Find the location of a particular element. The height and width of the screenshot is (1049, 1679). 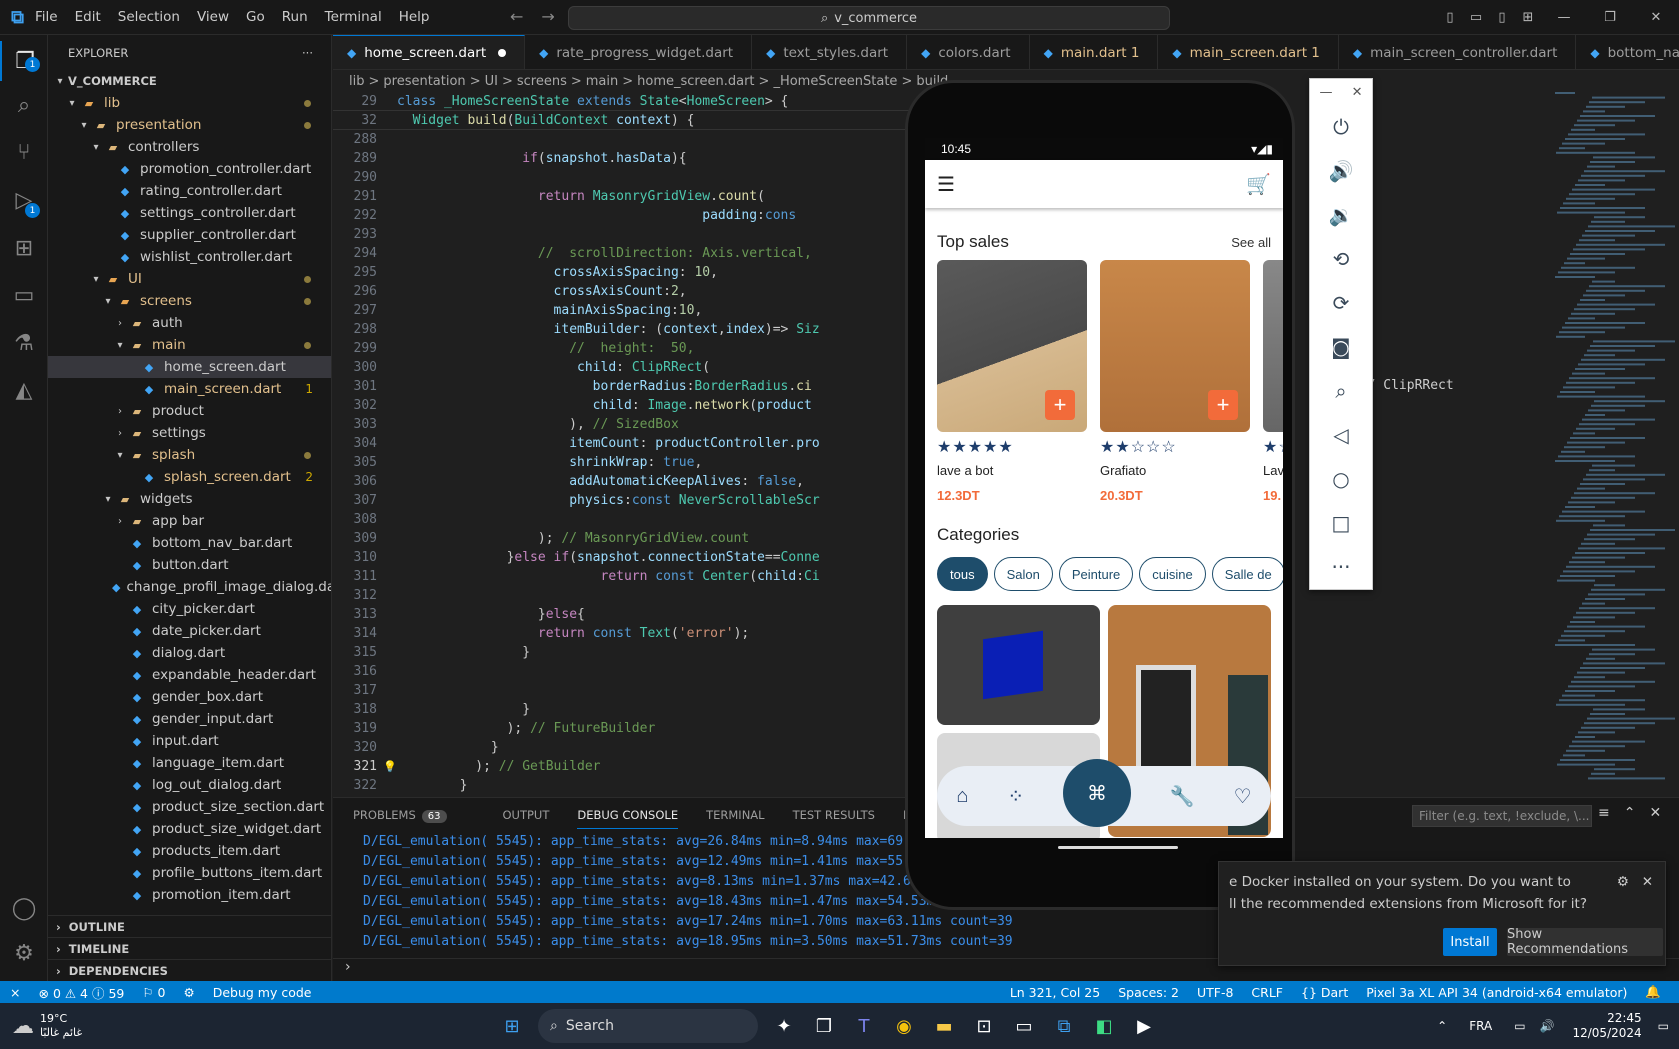

language-mode: {} Dart is located at coordinates (1324, 992).